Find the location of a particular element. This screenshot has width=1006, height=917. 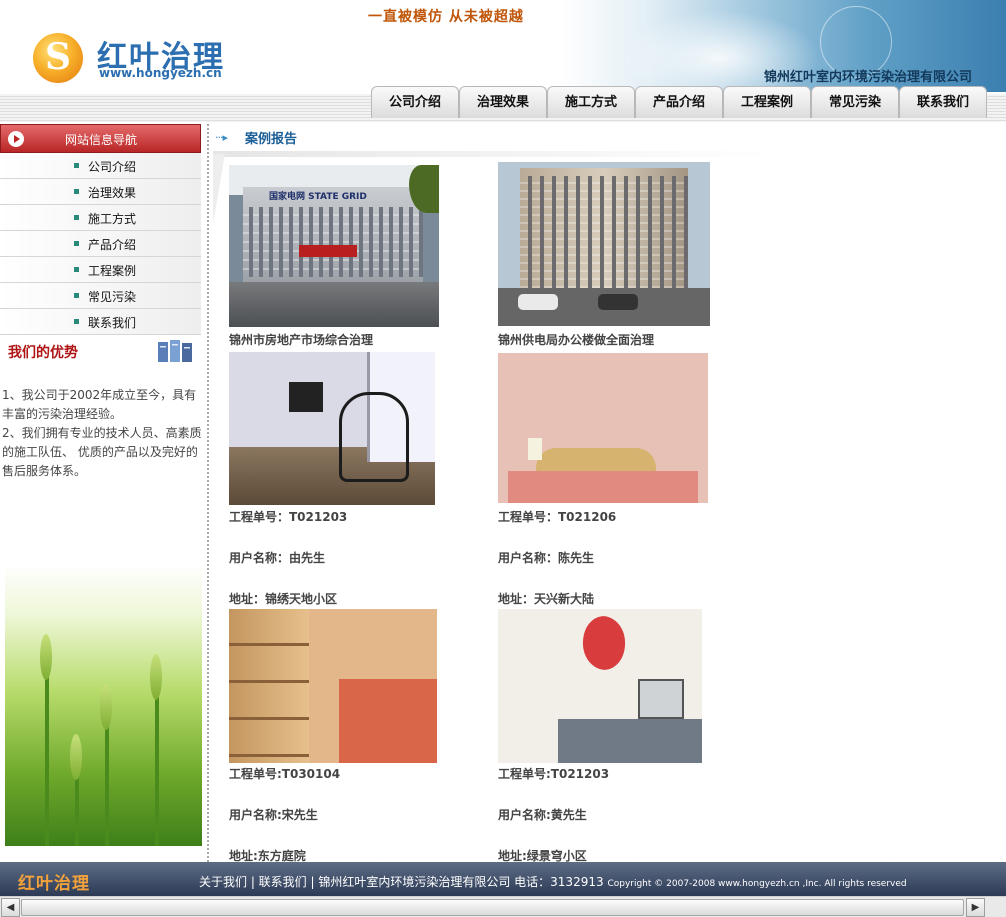

advantage-item: 1、我公司于2002年成立至今，具有丰富的污染治理经验。 is located at coordinates (99, 404).